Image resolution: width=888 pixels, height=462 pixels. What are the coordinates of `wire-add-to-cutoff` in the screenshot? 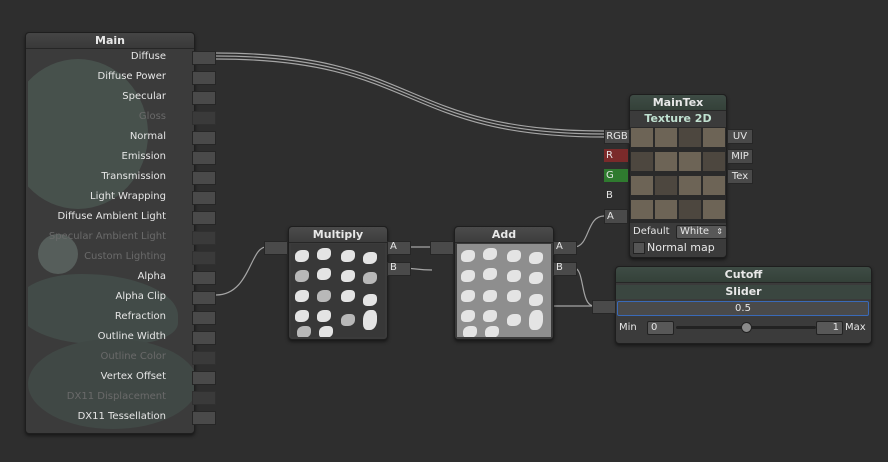 It's located at (584, 287).